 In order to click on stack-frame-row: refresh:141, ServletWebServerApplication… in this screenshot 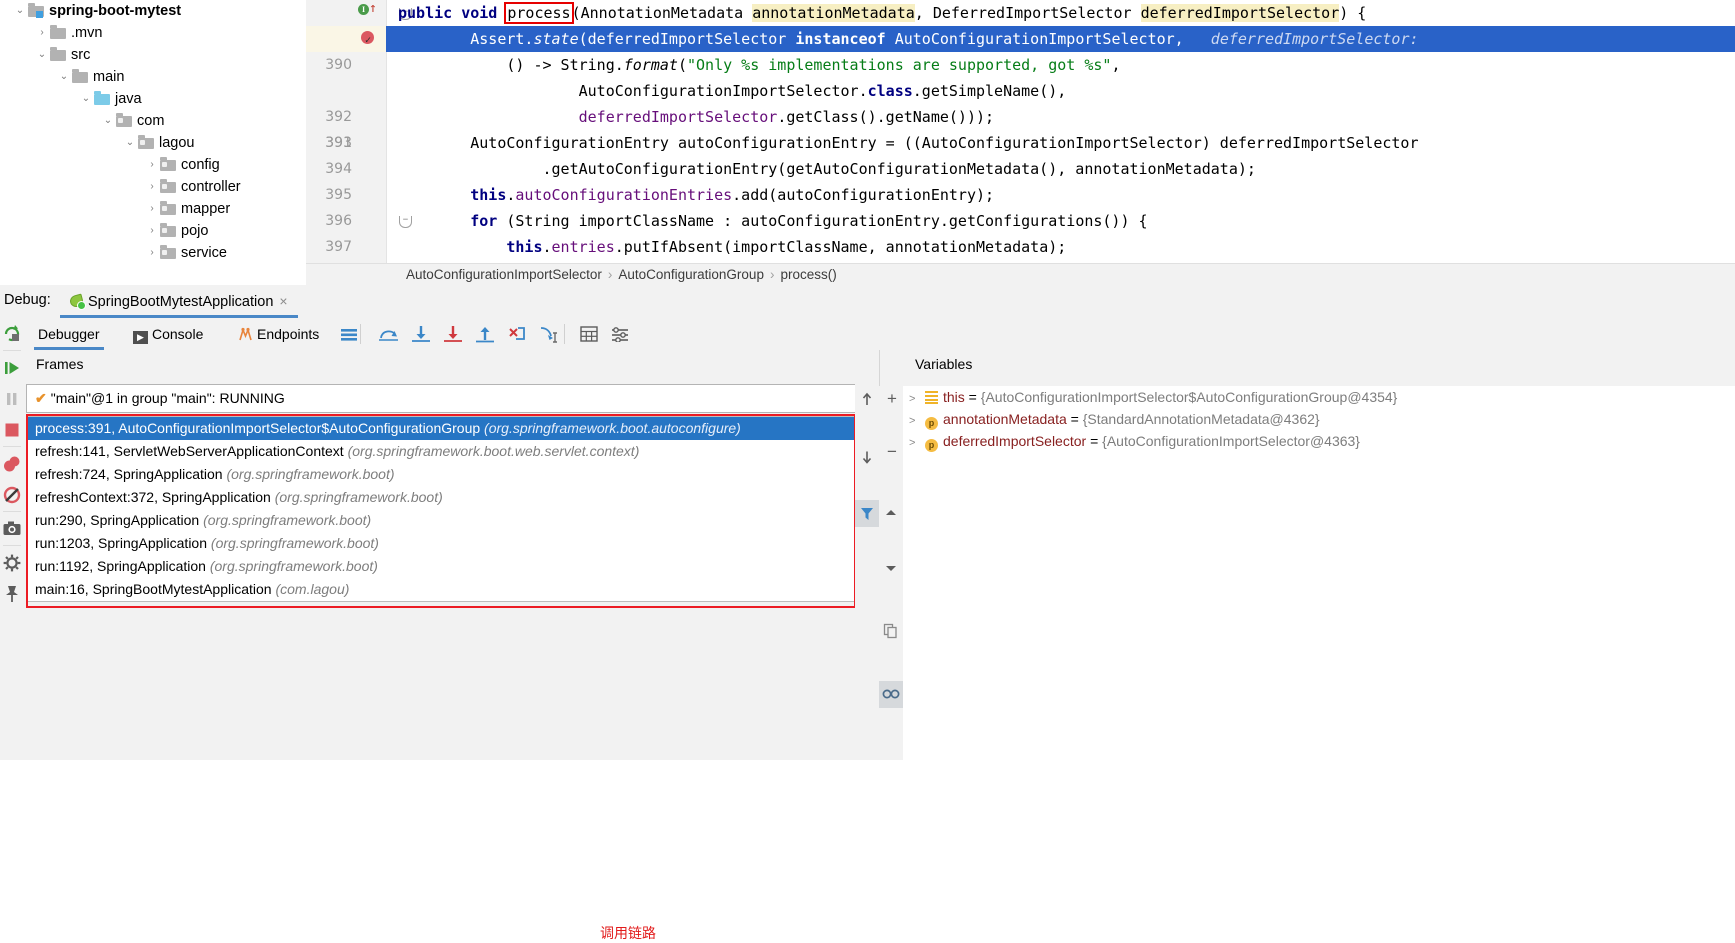, I will do `click(452, 451)`.